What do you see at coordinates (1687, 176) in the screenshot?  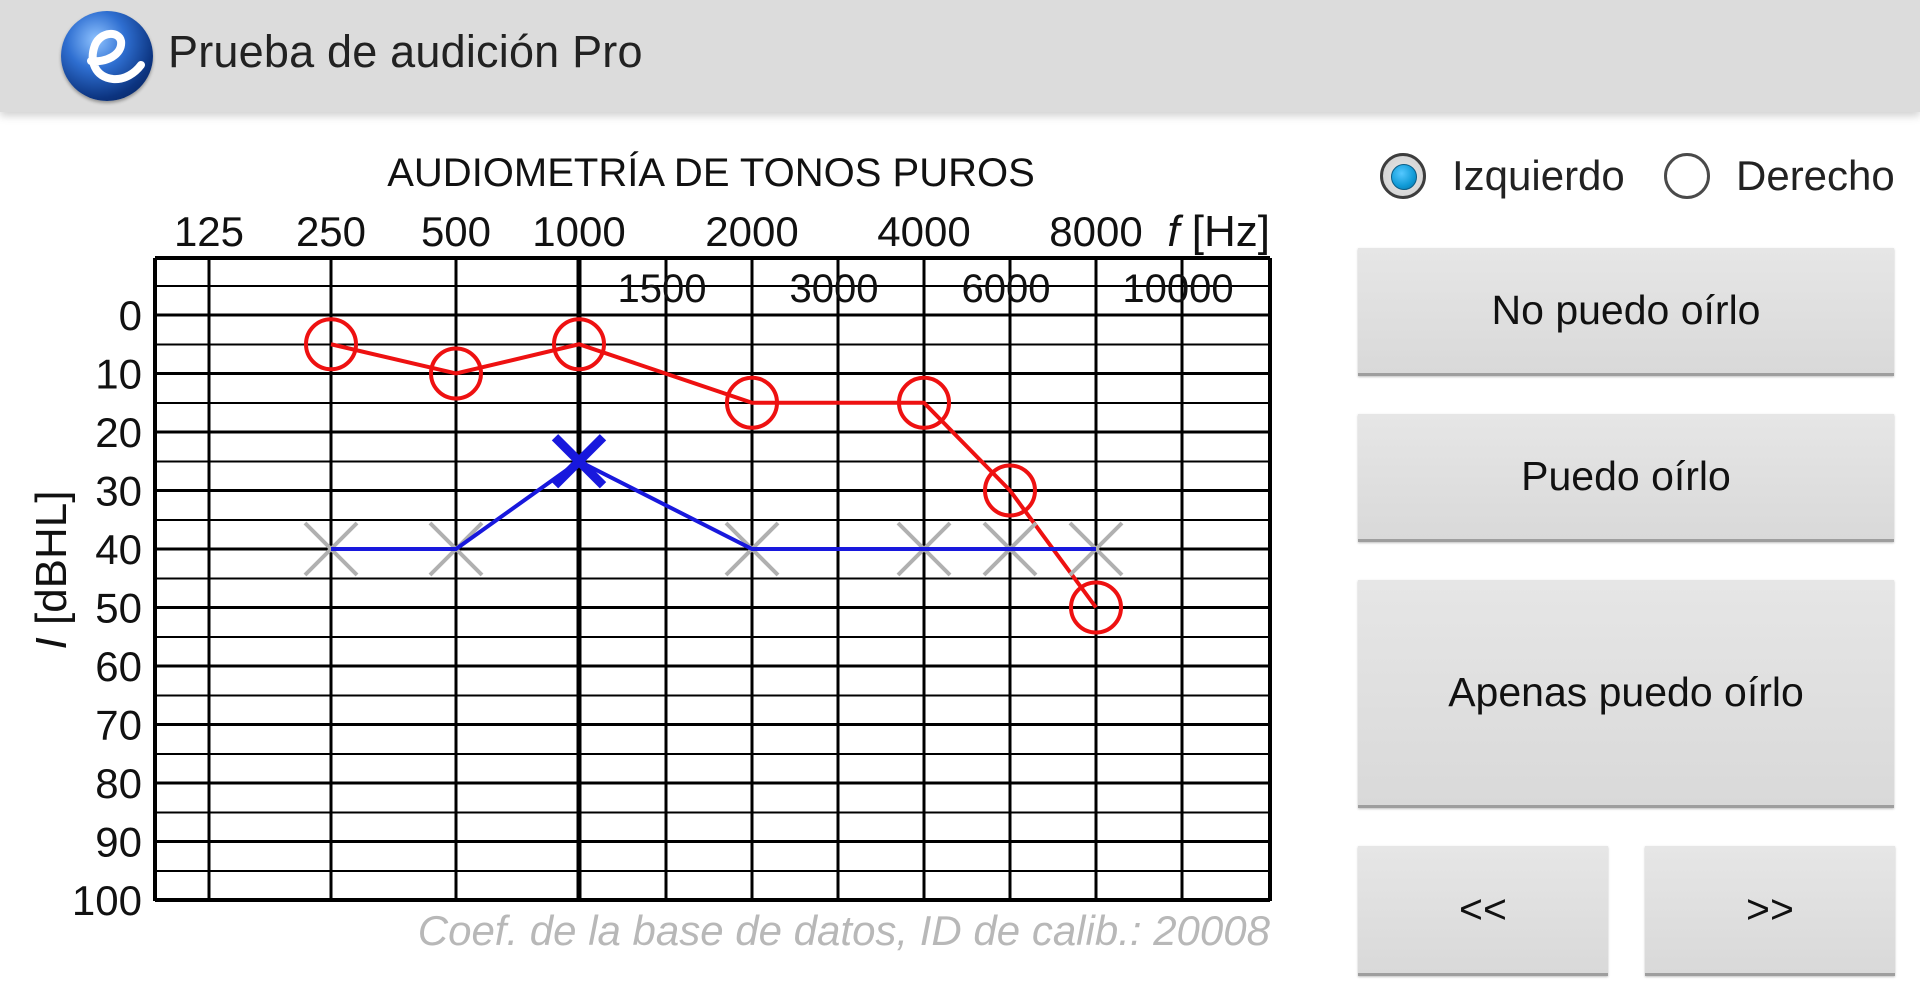 I see `radio-right-ear-indicator` at bounding box center [1687, 176].